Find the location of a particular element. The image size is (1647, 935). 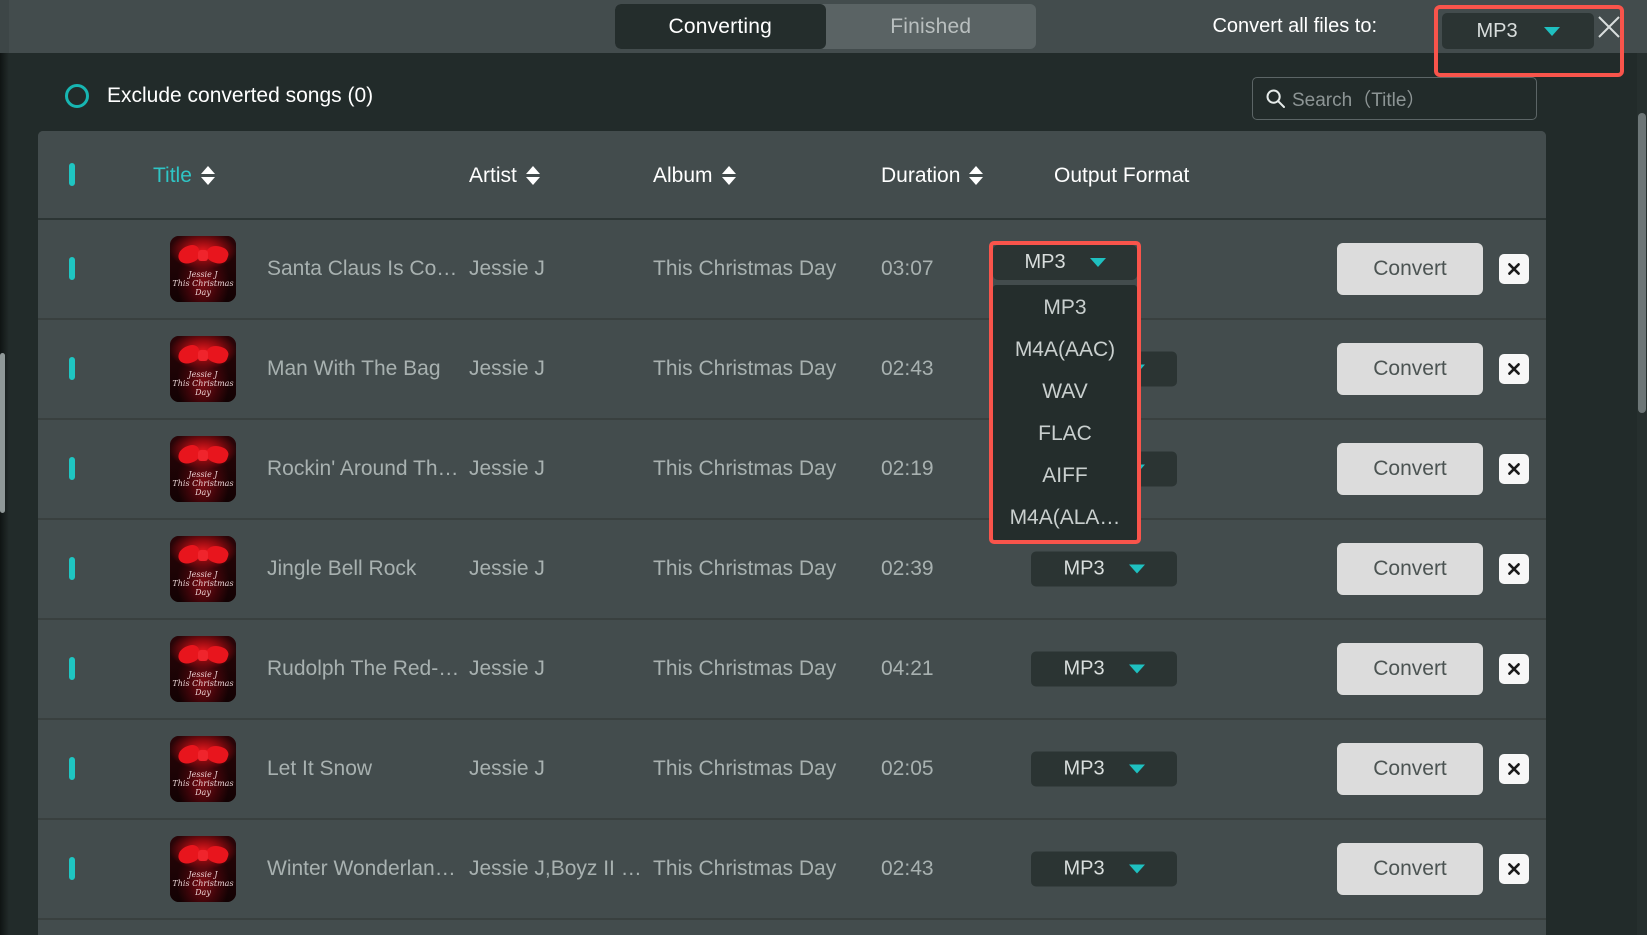

output-format-option: MP3 is located at coordinates (1065, 308).